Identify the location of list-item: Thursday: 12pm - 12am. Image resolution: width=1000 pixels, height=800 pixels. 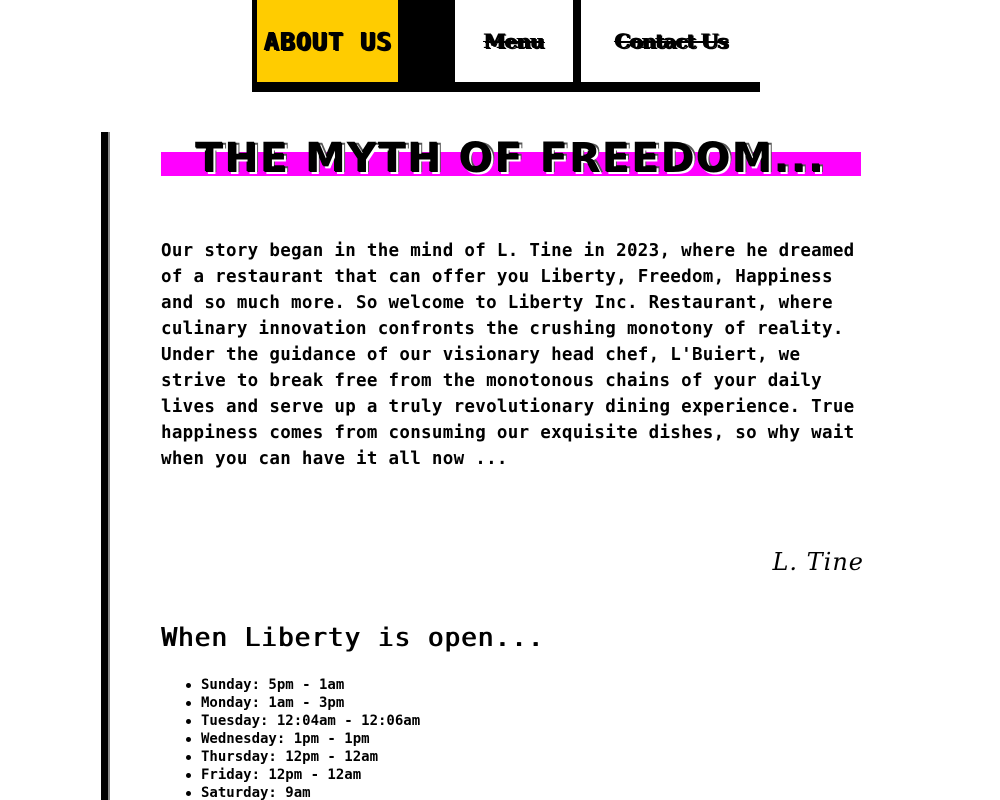
(303, 757).